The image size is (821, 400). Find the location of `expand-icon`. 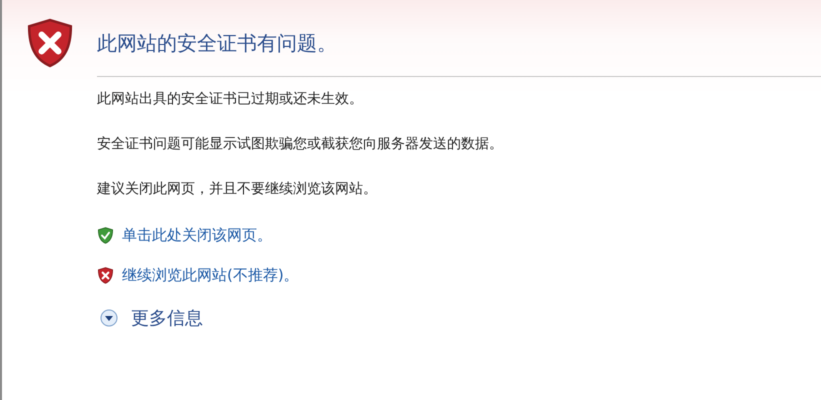

expand-icon is located at coordinates (109, 318).